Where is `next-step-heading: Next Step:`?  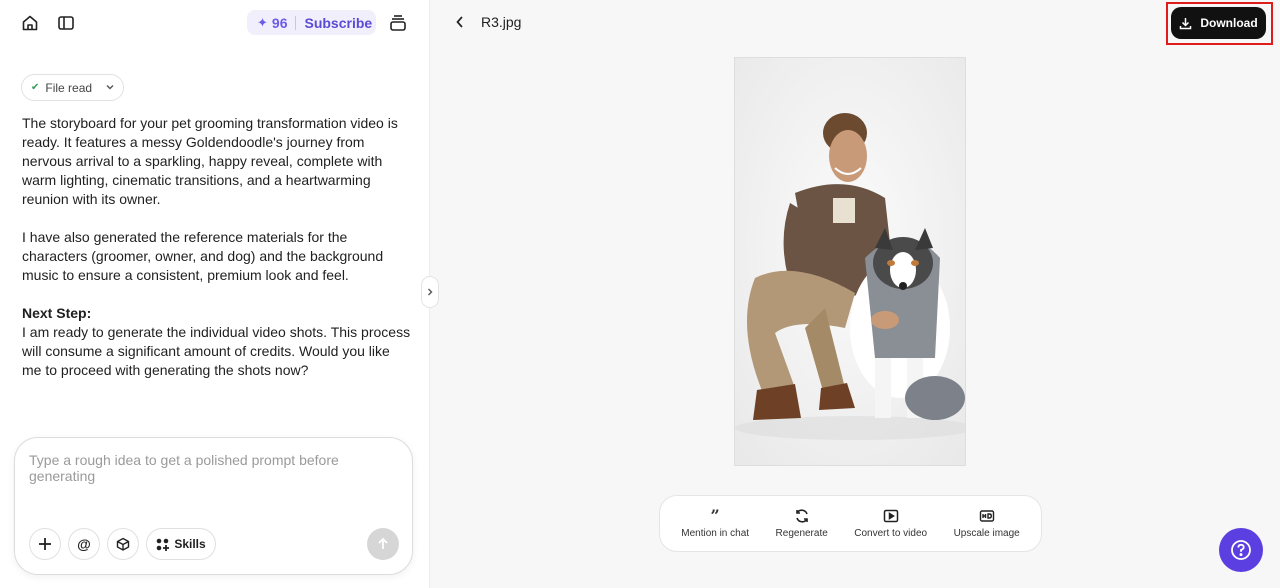 next-step-heading: Next Step: is located at coordinates (57, 313).